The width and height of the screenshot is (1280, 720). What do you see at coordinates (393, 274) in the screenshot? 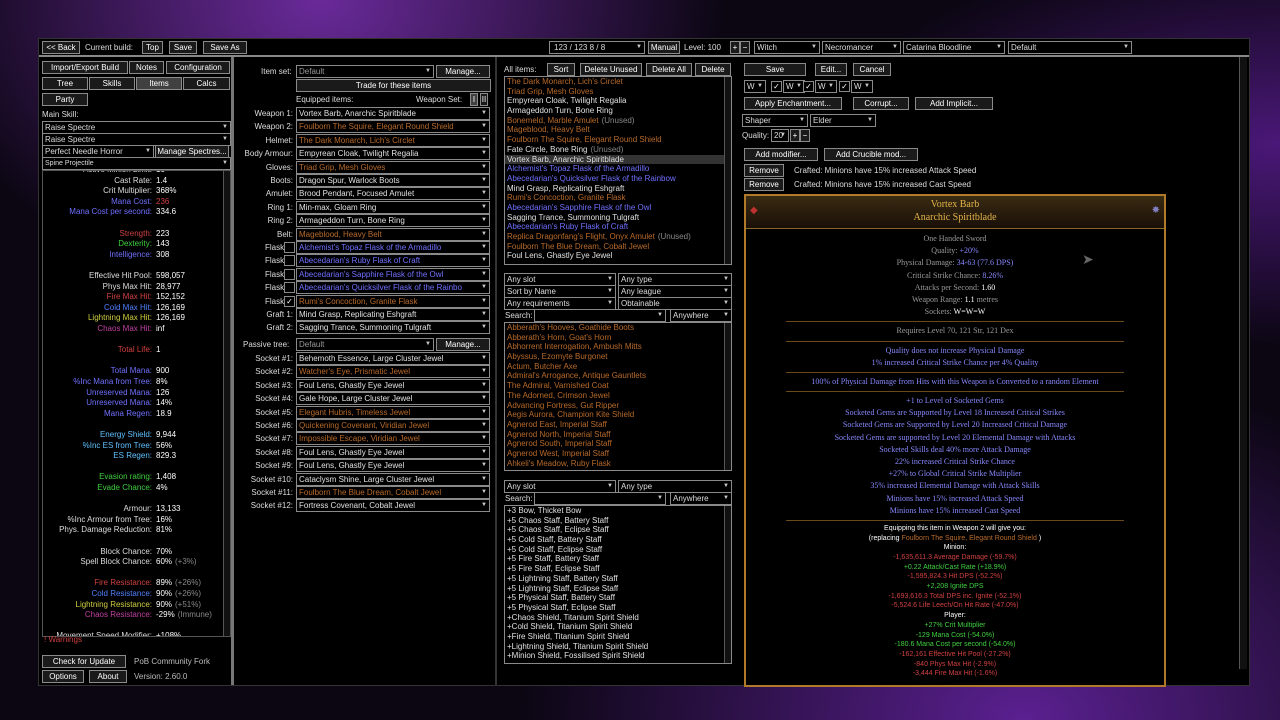
I see `slot-item-select: Abecedarian's Sapphire Flask of the Owl` at bounding box center [393, 274].